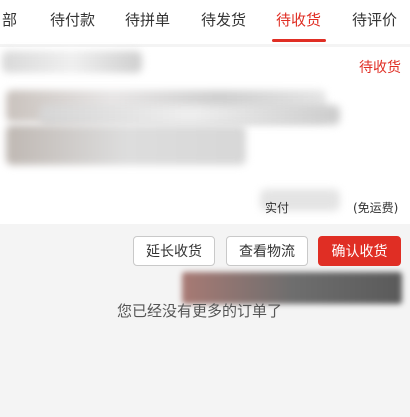 This screenshot has width=410, height=417. I want to click on no-more-orders-text: 您已经没有更多的订单了, so click(200, 311).